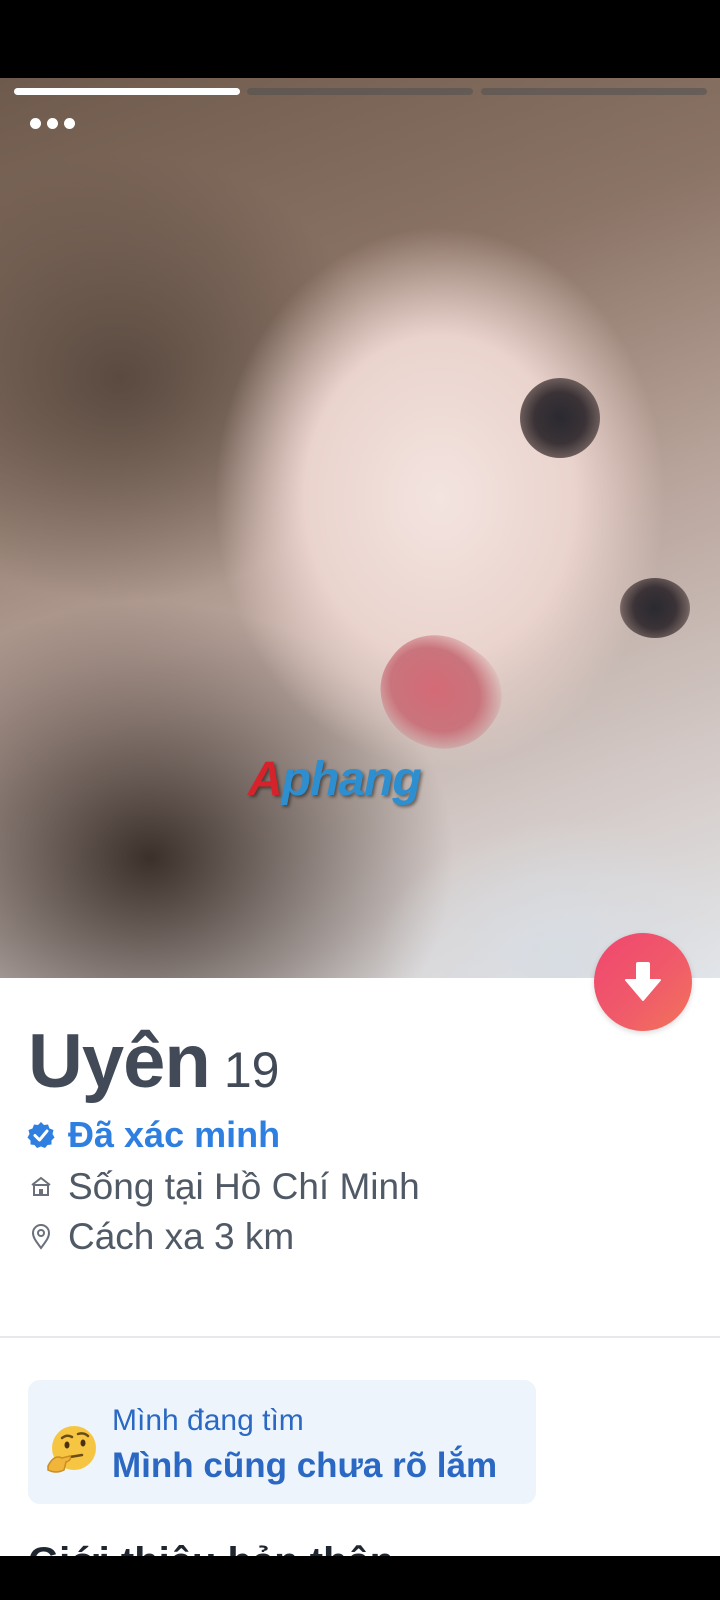 The image size is (720, 1600). I want to click on arrow-down-icon, so click(643, 981).